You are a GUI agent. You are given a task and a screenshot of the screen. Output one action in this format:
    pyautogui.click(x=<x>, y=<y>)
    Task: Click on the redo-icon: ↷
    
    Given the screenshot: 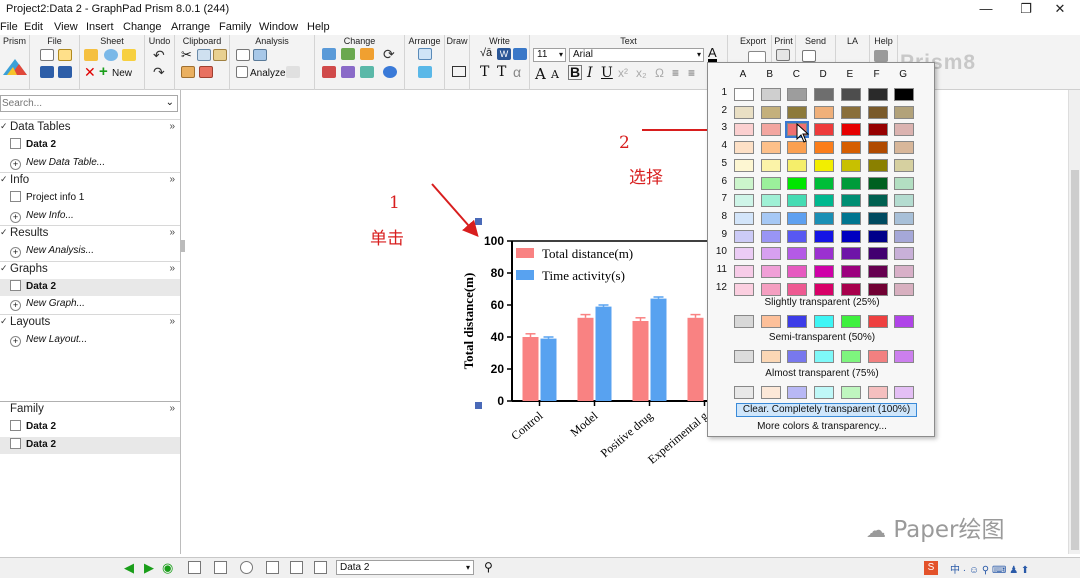 What is the action you would take?
    pyautogui.click(x=159, y=72)
    